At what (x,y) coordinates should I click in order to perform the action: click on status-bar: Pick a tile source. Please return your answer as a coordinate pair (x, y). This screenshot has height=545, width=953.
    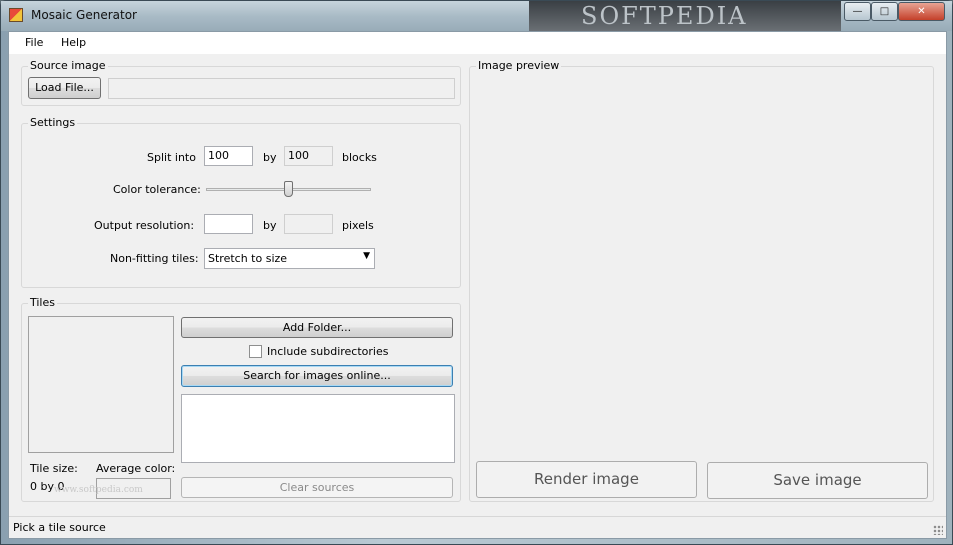
    Looking at the image, I should click on (477, 527).